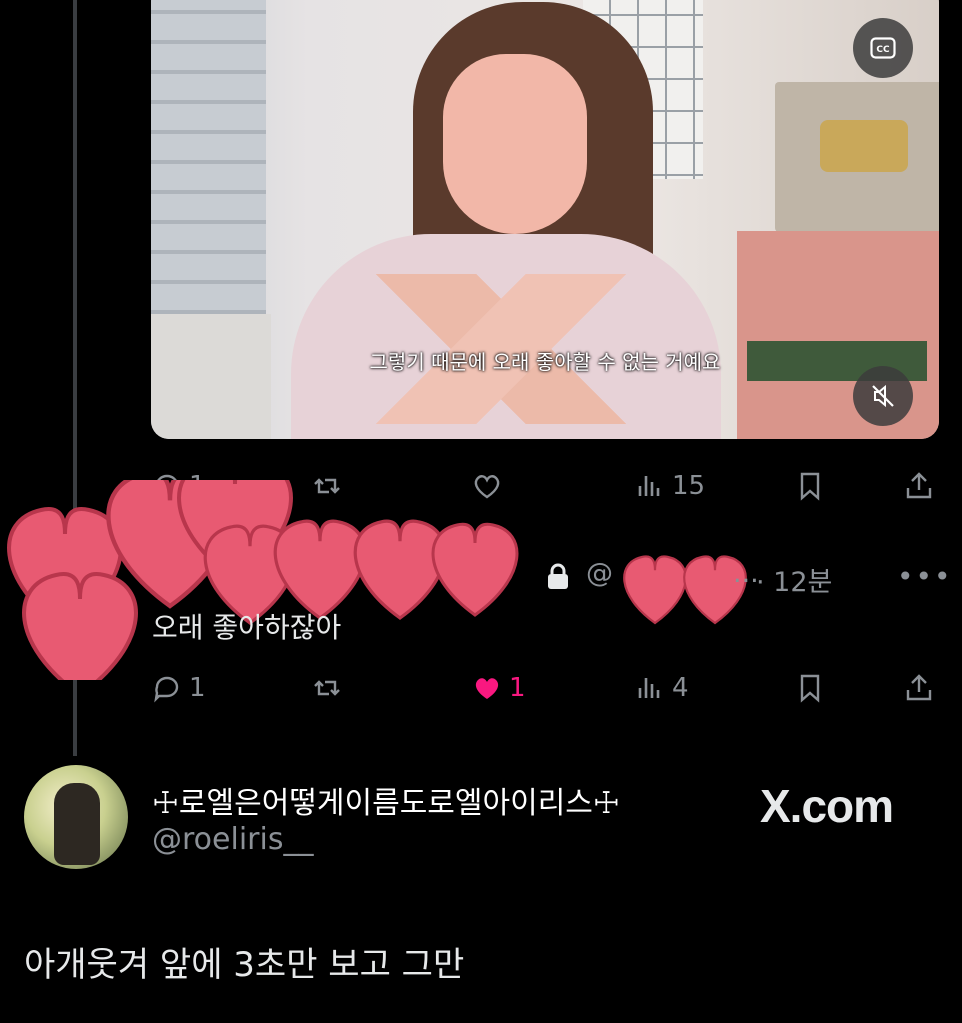  I want to click on video-subtitle: 그렇기 때문에 오래 좋아할 수 없는 거예요, so click(545, 362).